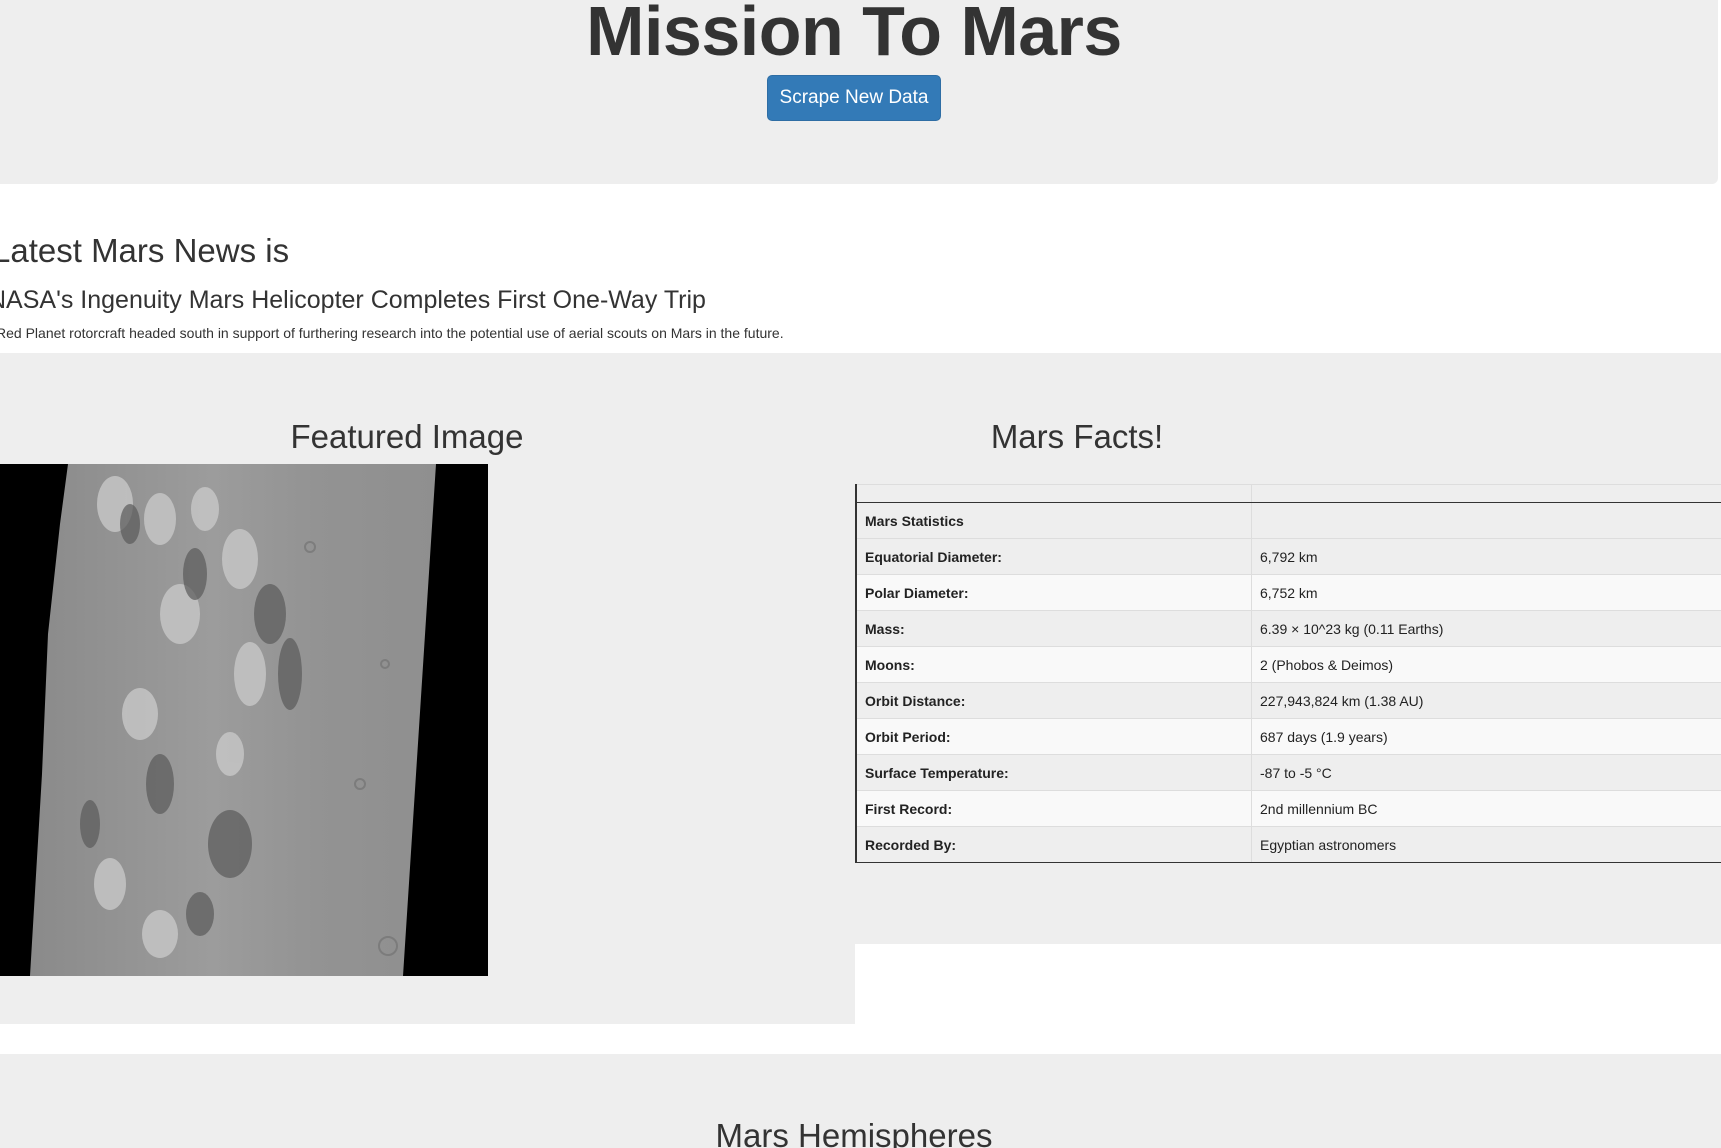 The height and width of the screenshot is (1148, 1721). What do you see at coordinates (1486, 808) in the screenshot?
I see `fact-value: 2nd millennium BC` at bounding box center [1486, 808].